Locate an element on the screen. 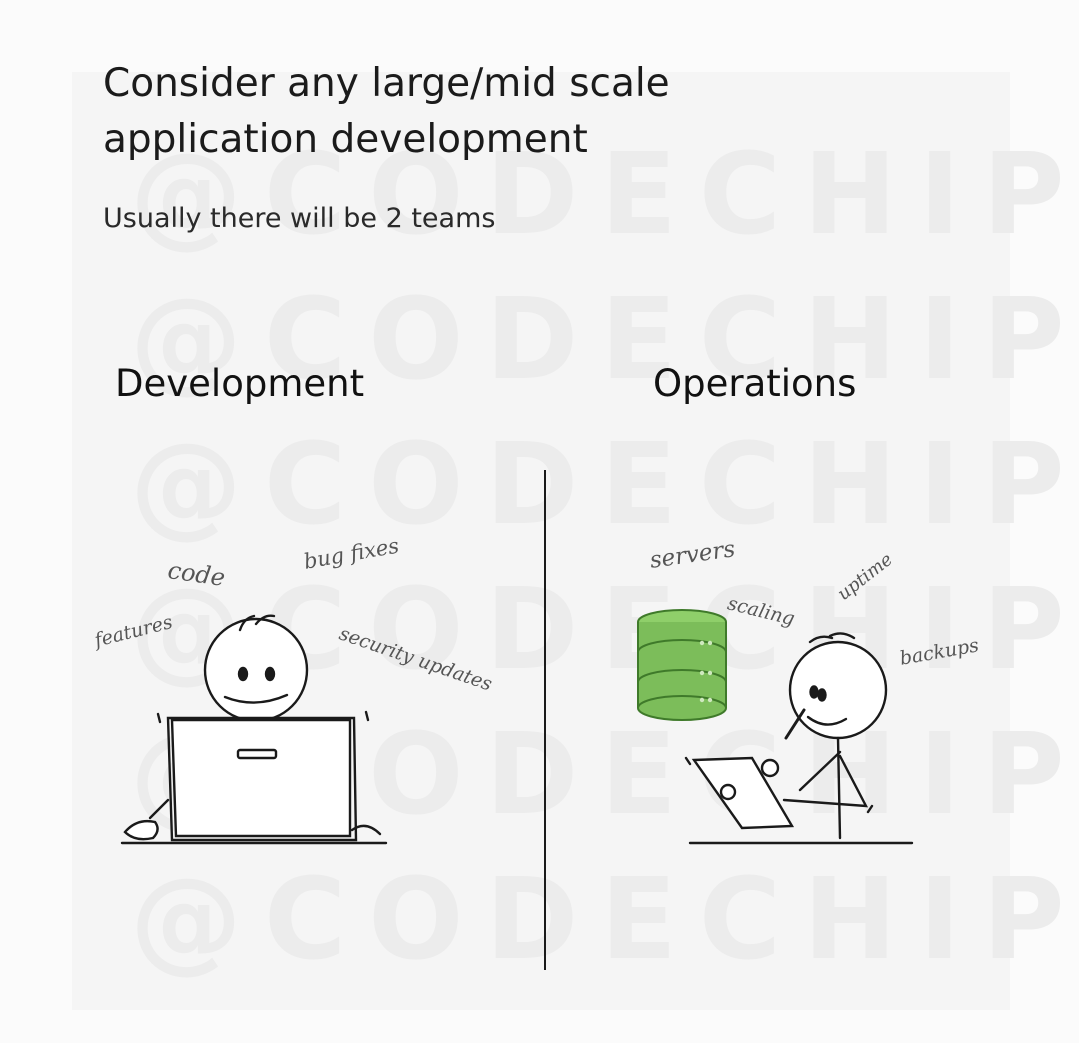  developer-head is located at coordinates (256, 670).